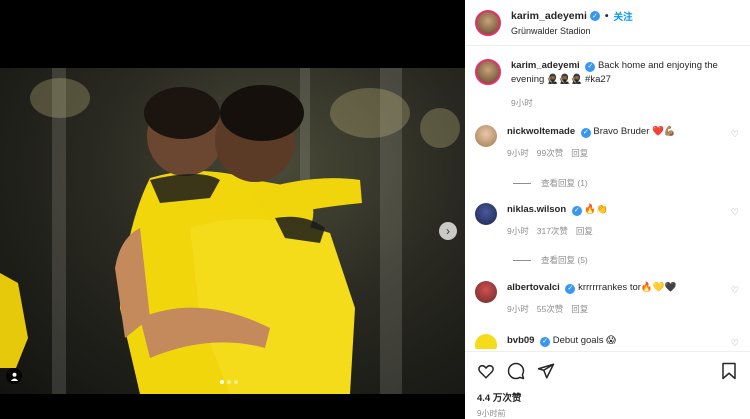 Image resolution: width=750 pixels, height=419 pixels. Describe the element at coordinates (596, 209) in the screenshot. I see `comment-text: 🔥👏` at that location.